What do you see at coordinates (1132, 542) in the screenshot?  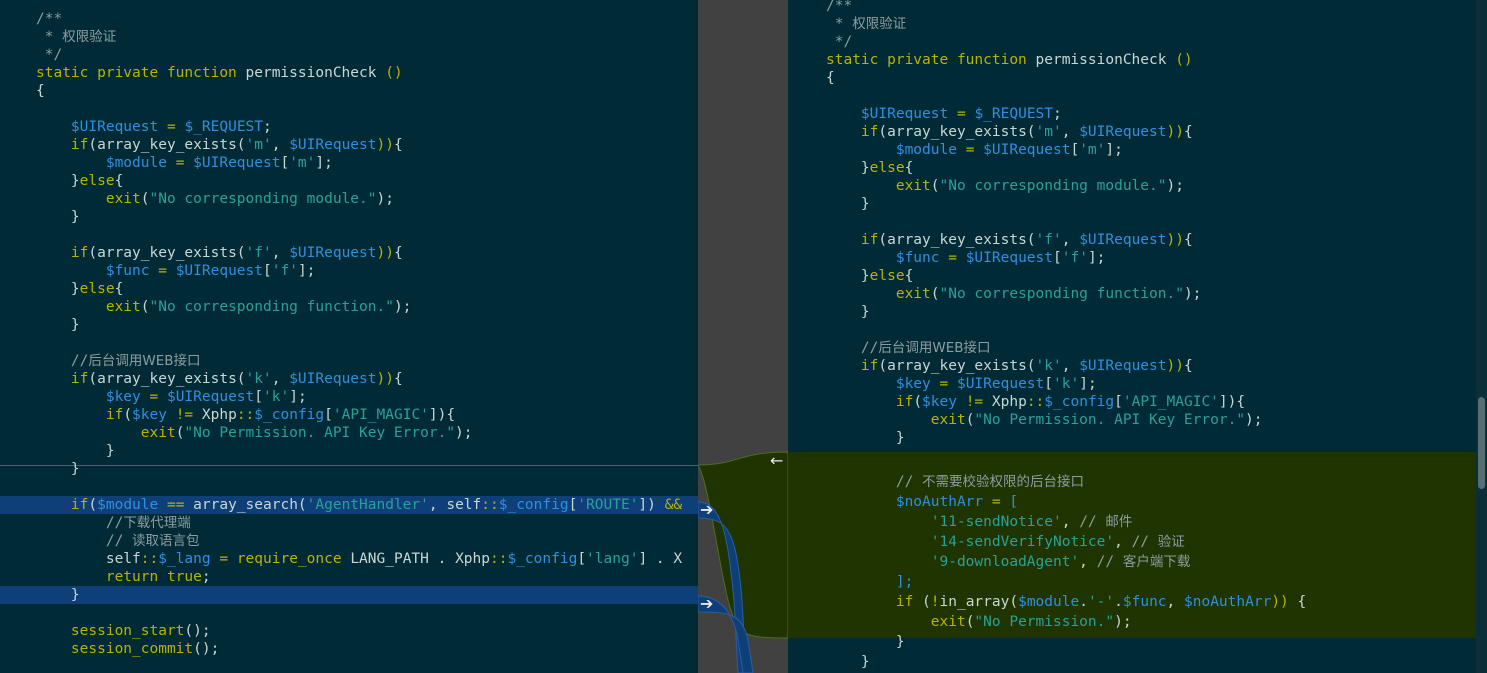 I see `code-line: '14-sendVerifyNotice', // 验证` at bounding box center [1132, 542].